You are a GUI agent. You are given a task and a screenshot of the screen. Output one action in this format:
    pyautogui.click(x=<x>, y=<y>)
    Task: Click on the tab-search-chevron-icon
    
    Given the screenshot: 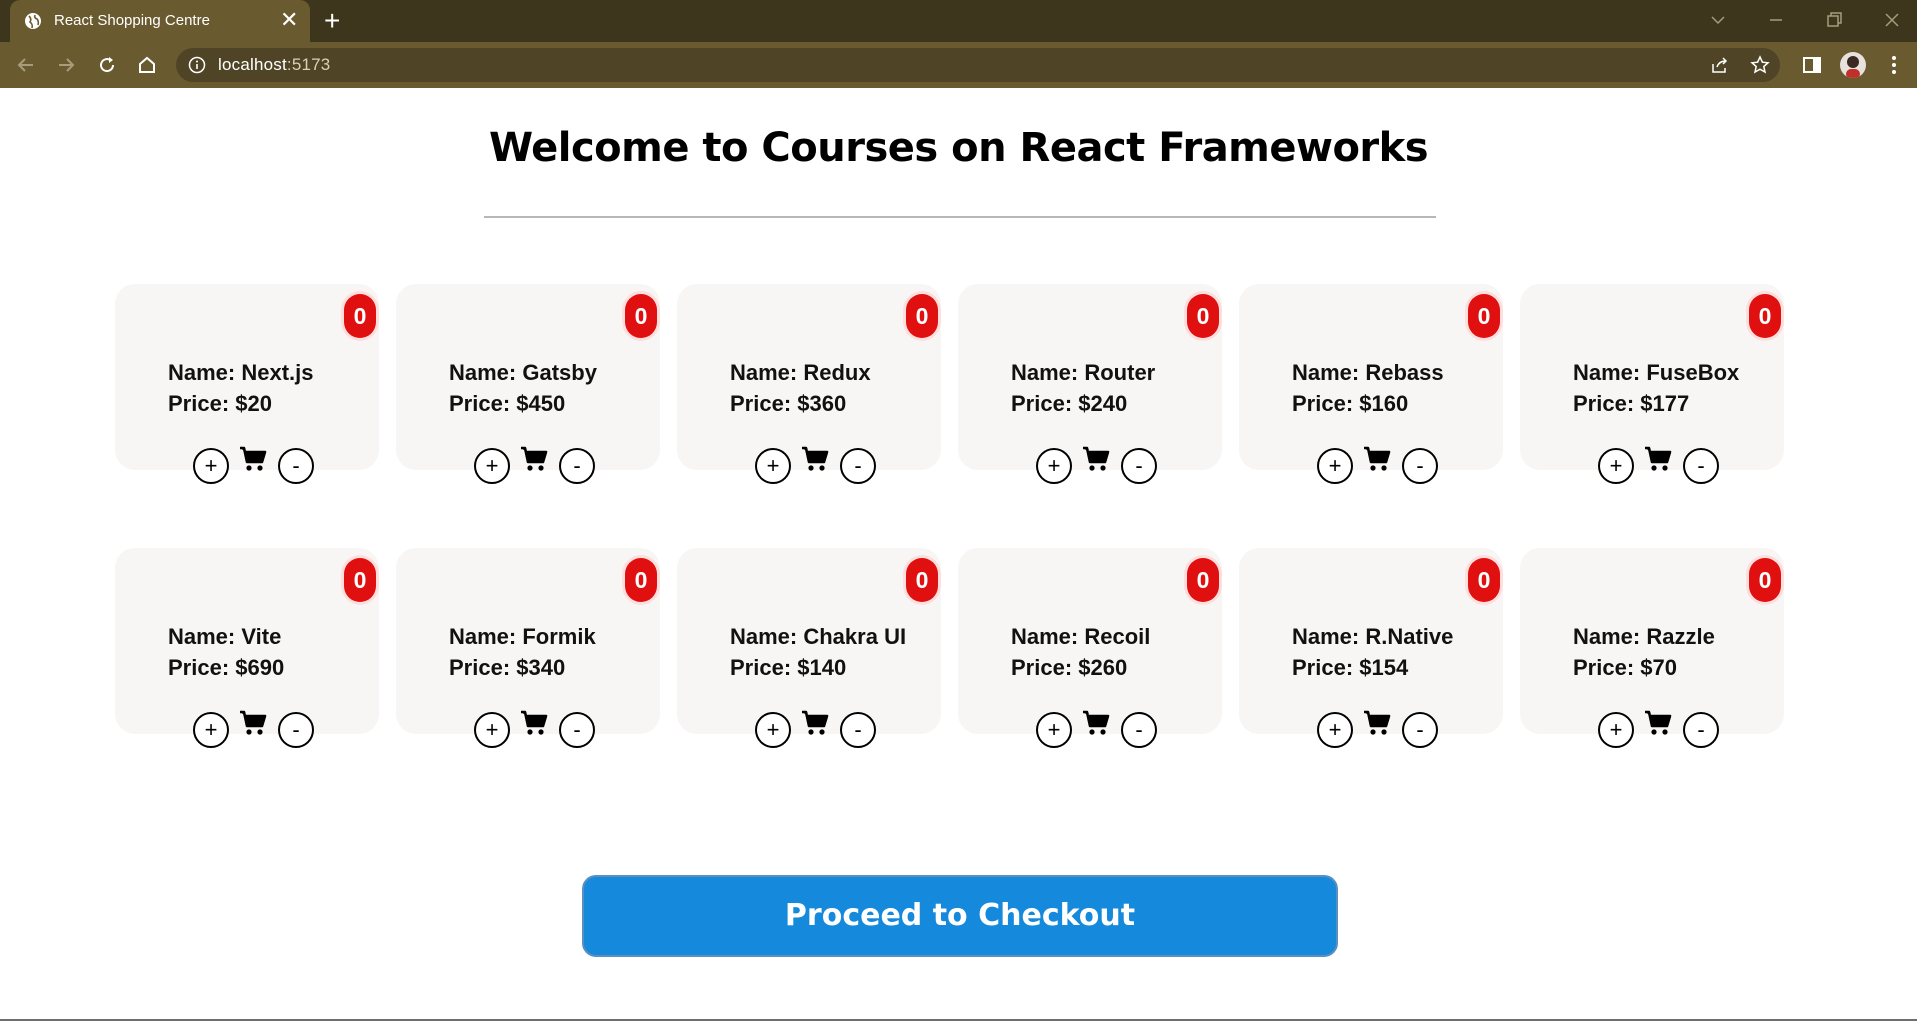 What is the action you would take?
    pyautogui.click(x=1718, y=20)
    